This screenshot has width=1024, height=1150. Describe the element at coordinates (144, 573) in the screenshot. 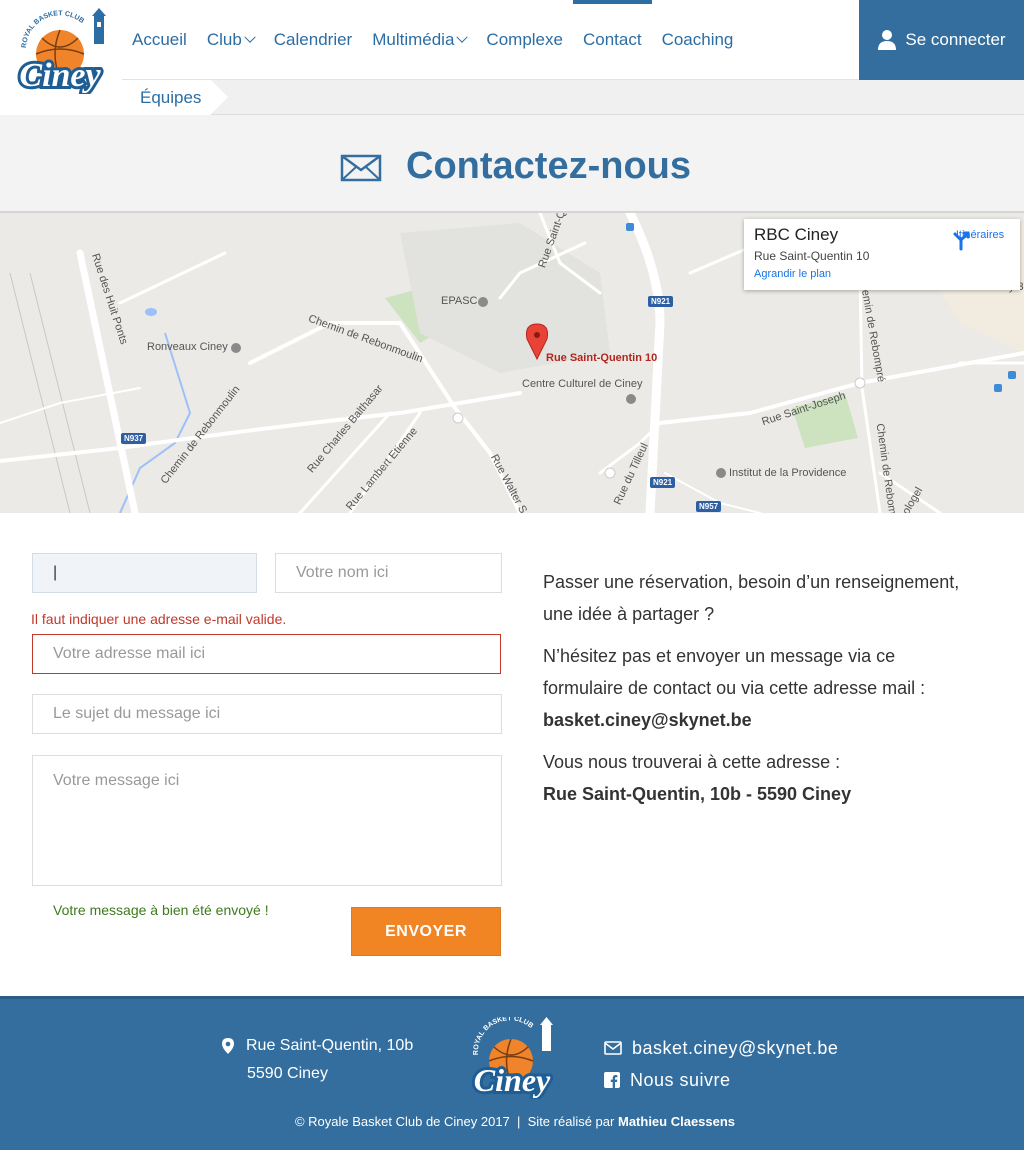

I see `firstname-input: |` at that location.